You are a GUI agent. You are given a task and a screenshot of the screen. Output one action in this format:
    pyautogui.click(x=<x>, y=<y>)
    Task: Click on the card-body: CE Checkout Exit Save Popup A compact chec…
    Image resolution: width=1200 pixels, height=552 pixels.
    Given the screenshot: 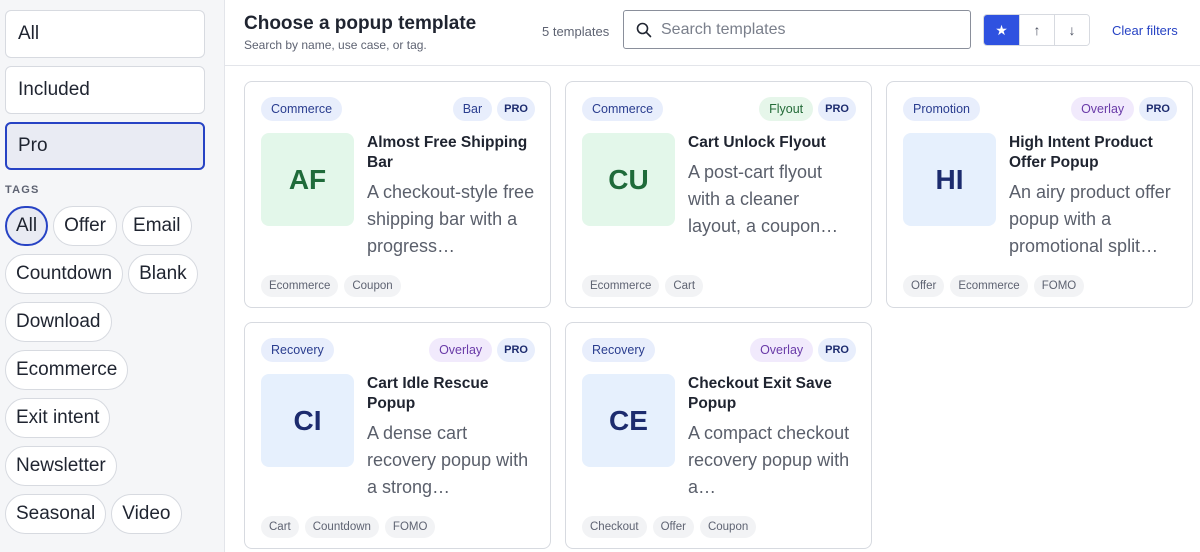 What is the action you would take?
    pyautogui.click(x=719, y=437)
    